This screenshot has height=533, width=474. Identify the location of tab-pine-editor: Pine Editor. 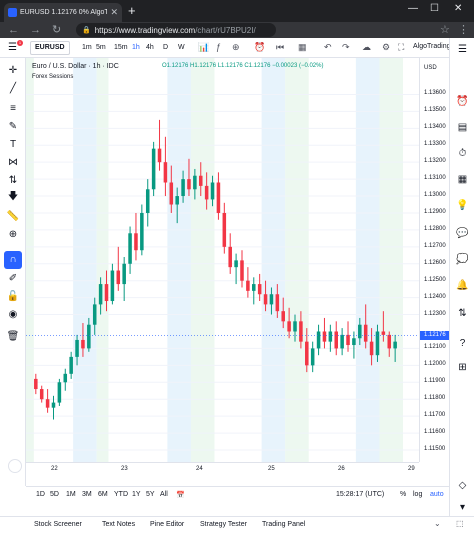
(167, 524).